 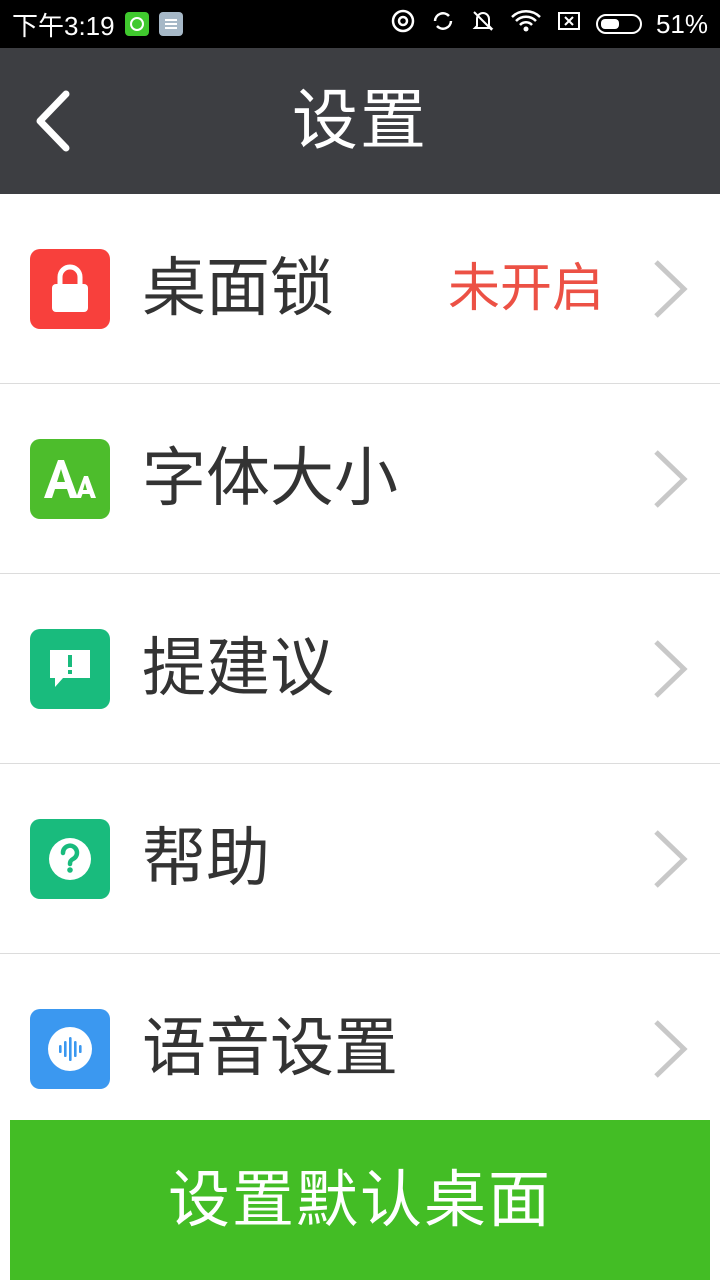 I want to click on sync-icon, so click(x=443, y=24).